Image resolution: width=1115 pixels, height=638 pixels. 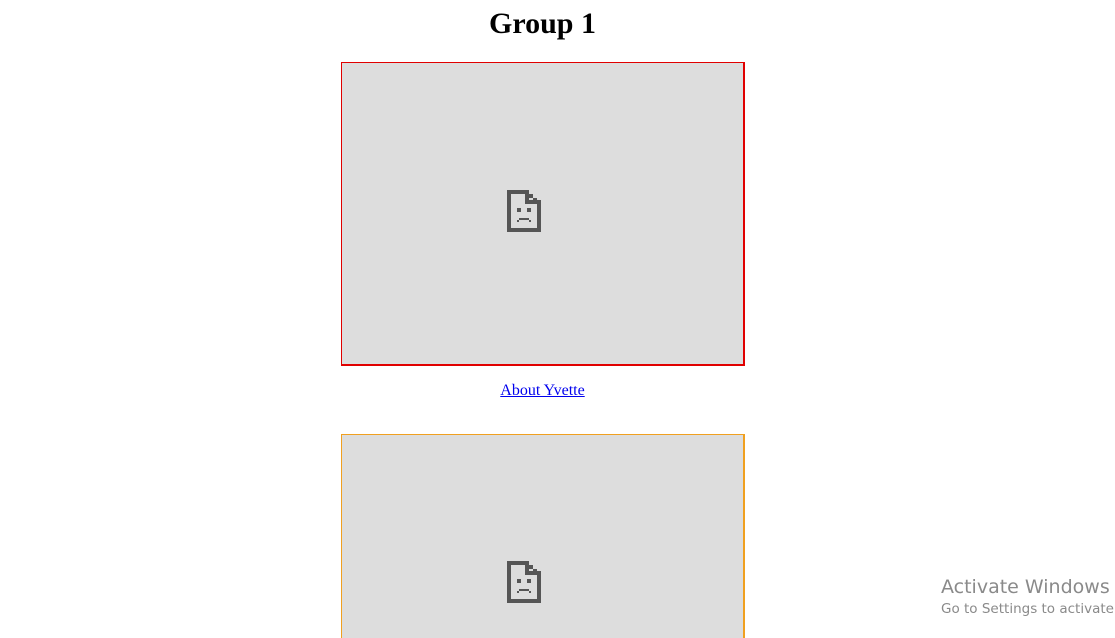 I want to click on about-yvette-link: About Yvette, so click(x=542, y=390).